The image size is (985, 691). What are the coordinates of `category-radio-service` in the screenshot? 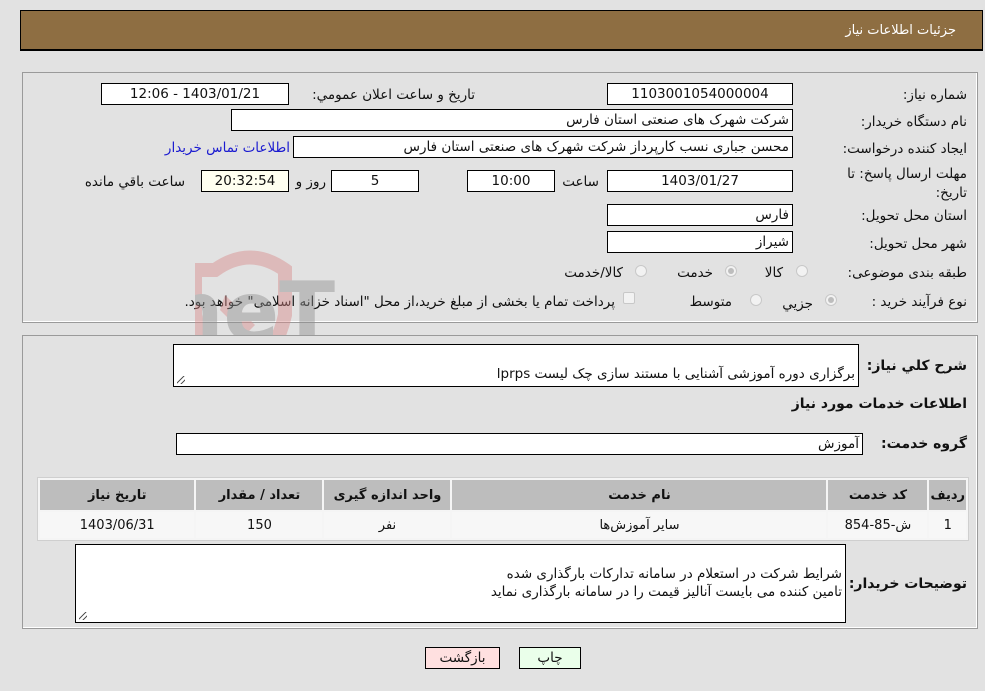 It's located at (731, 271).